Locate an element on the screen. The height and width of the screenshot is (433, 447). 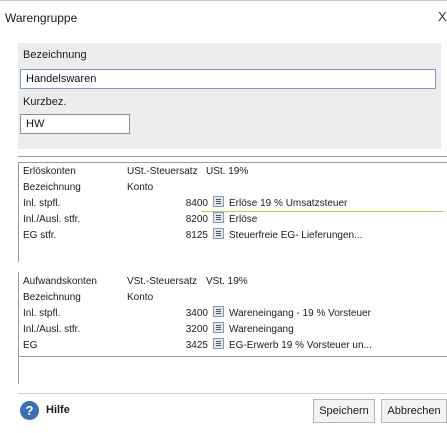
erloes-header-col1: Erlöskonten is located at coordinates (49, 171).